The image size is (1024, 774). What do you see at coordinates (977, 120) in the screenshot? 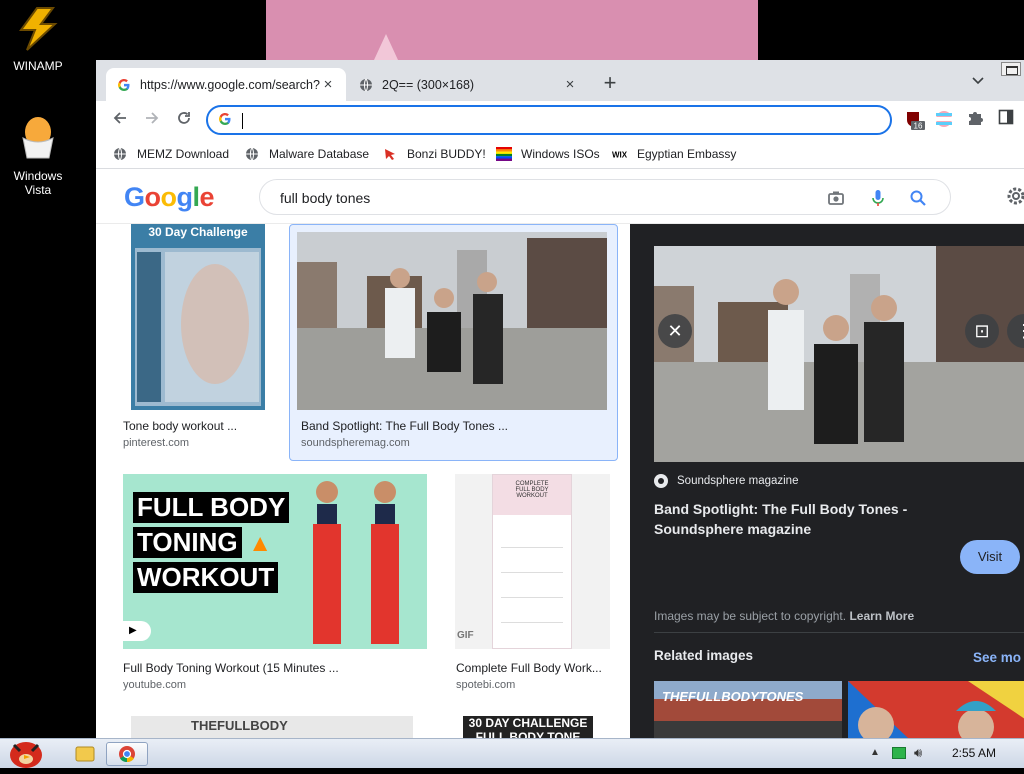
I see `puzzle-icon` at bounding box center [977, 120].